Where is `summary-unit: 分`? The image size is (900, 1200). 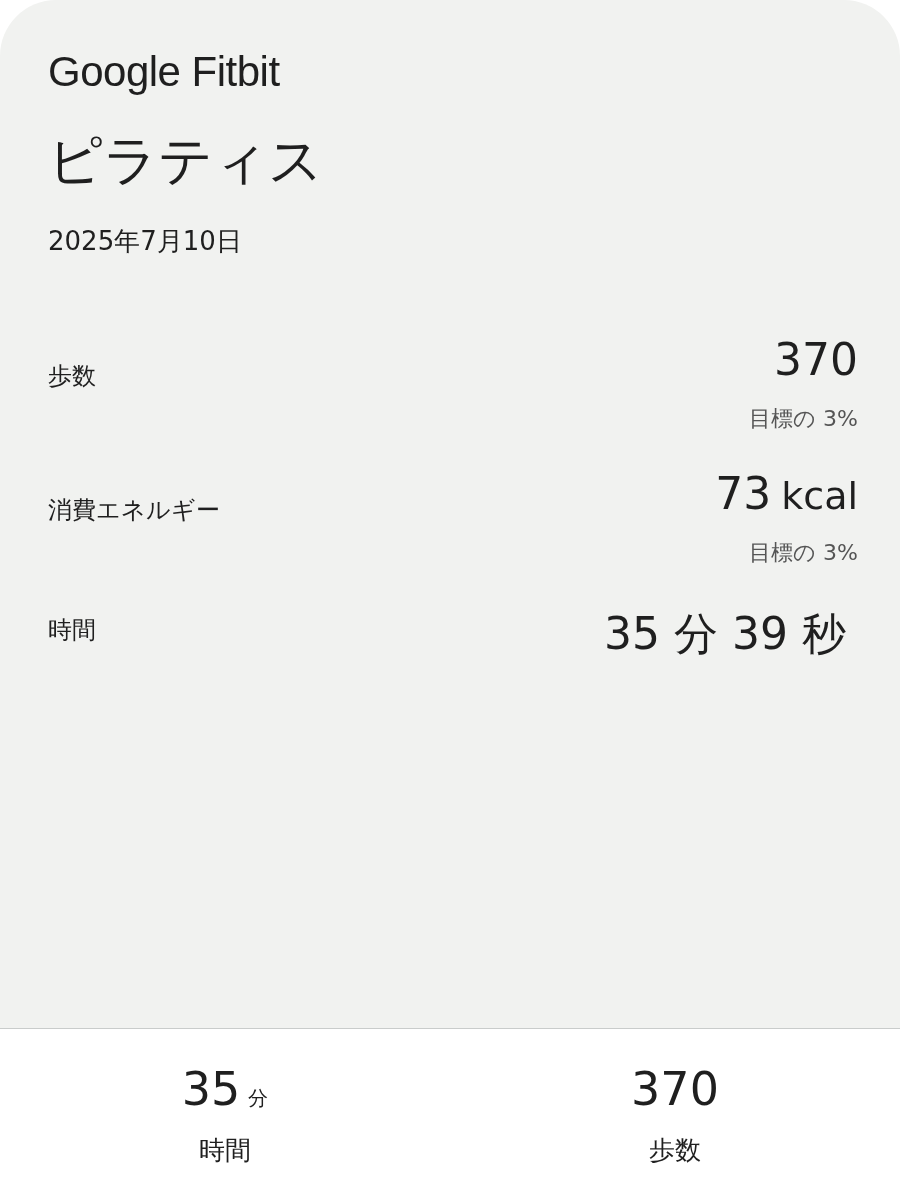
summary-unit: 分 is located at coordinates (258, 1098).